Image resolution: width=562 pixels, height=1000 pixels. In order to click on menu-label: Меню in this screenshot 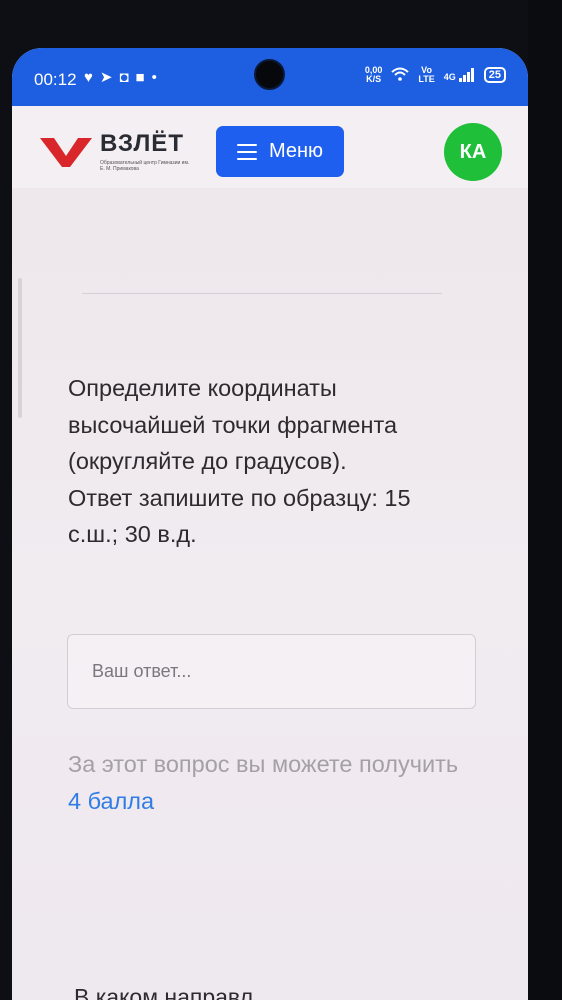, I will do `click(296, 151)`.